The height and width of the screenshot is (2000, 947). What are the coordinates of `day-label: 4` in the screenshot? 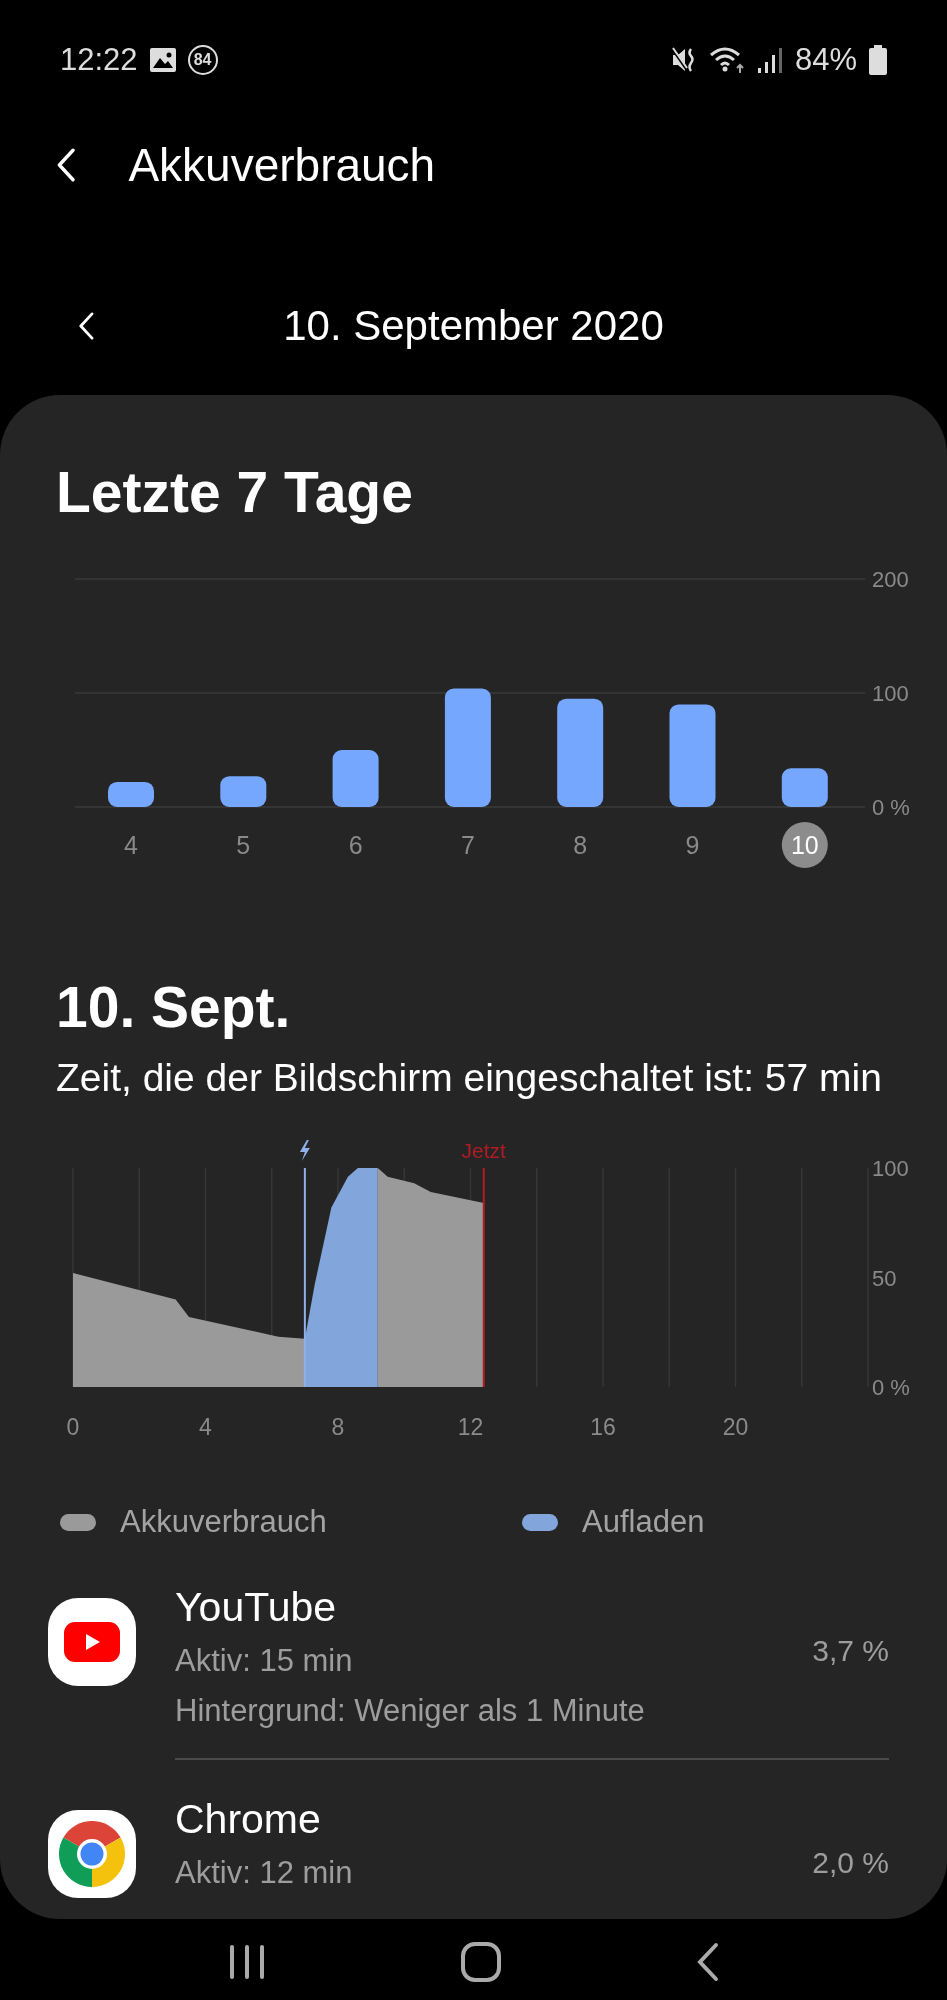 It's located at (131, 845).